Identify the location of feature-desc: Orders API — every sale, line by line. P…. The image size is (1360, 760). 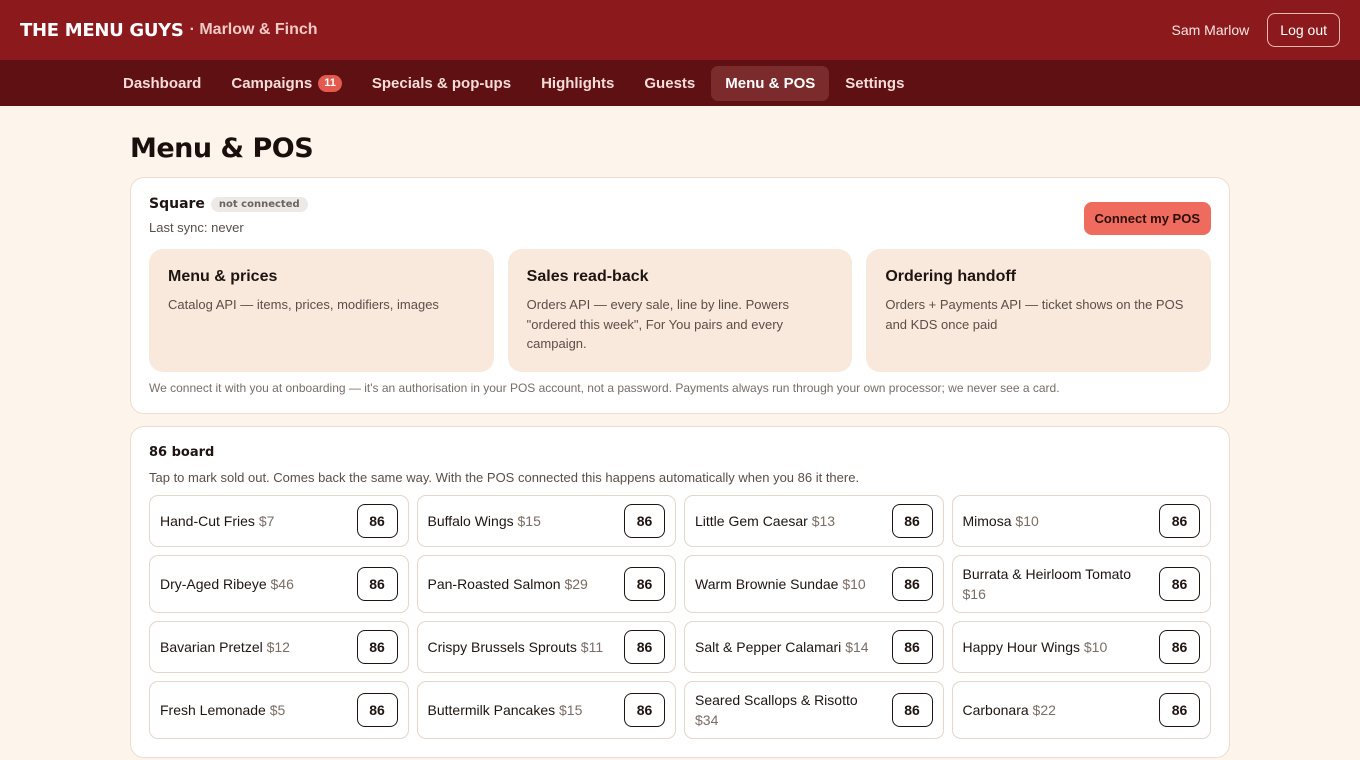
(657, 324).